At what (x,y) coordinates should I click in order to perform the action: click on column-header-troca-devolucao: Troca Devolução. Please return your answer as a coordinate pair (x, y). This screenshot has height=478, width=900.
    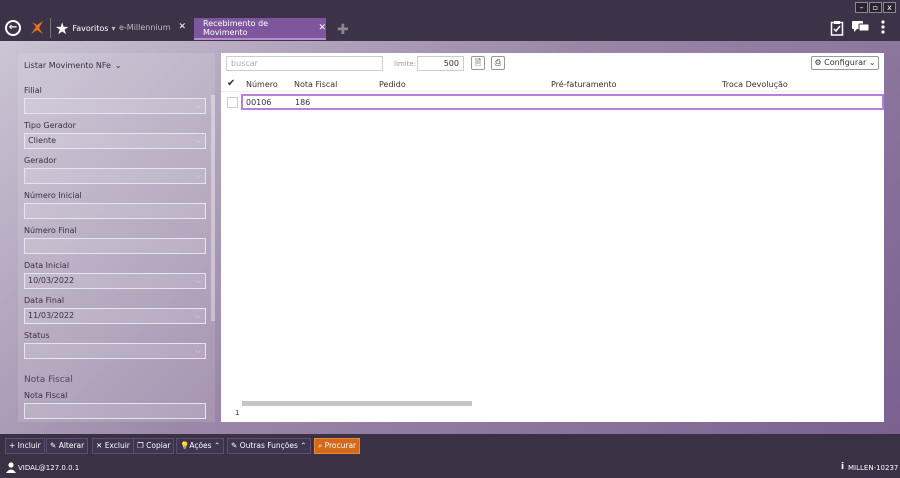
    Looking at the image, I should click on (755, 84).